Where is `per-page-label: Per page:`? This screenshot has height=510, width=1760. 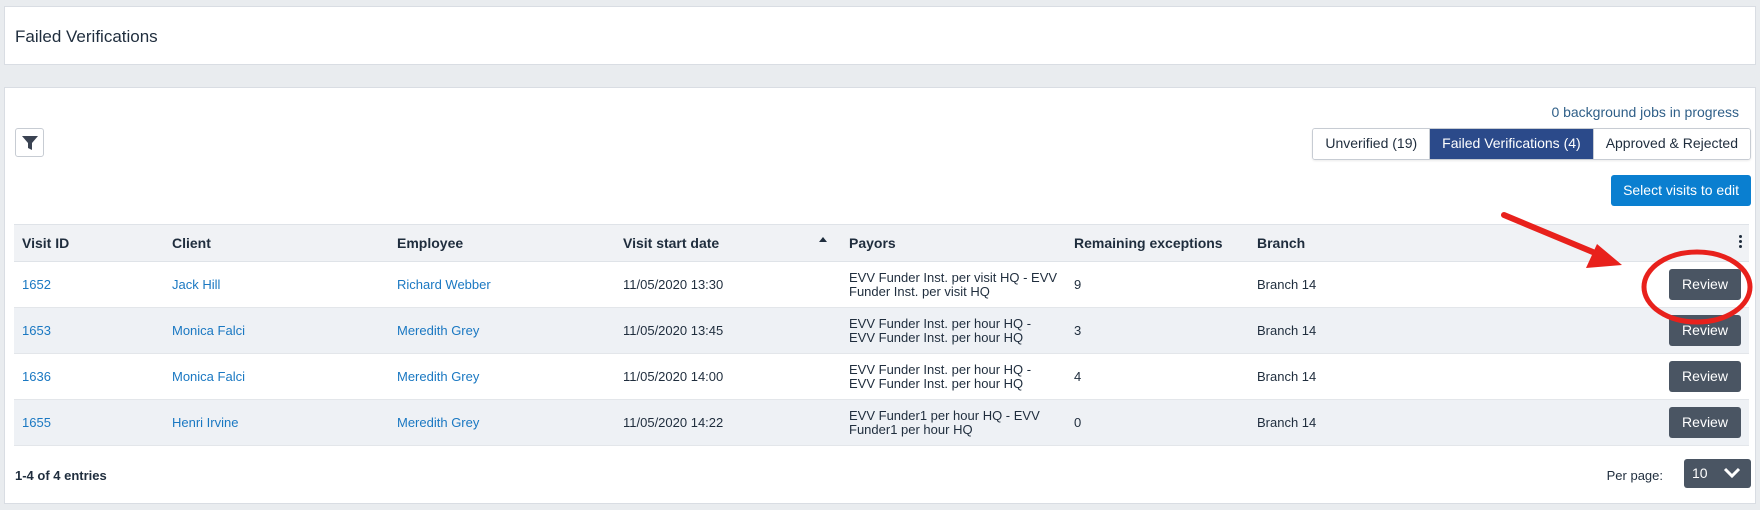
per-page-label: Per page: is located at coordinates (1634, 475).